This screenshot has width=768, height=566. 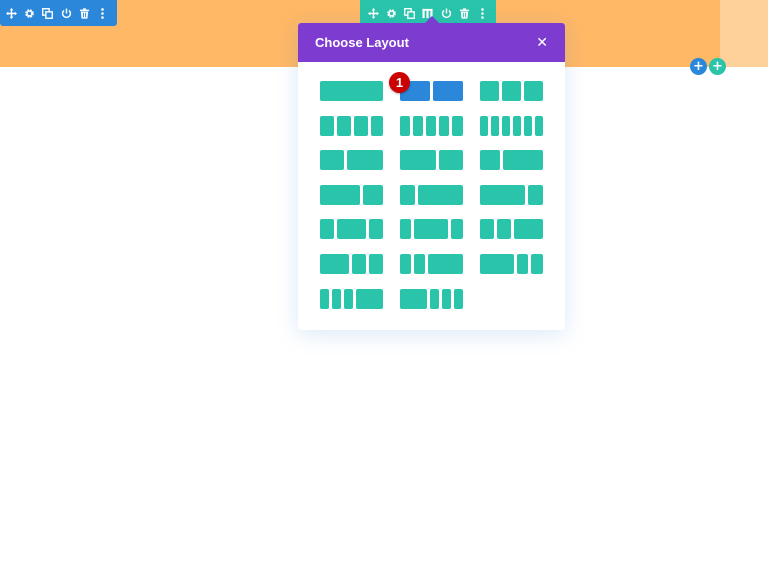 What do you see at coordinates (744, 33) in the screenshot?
I see `section-background-right` at bounding box center [744, 33].